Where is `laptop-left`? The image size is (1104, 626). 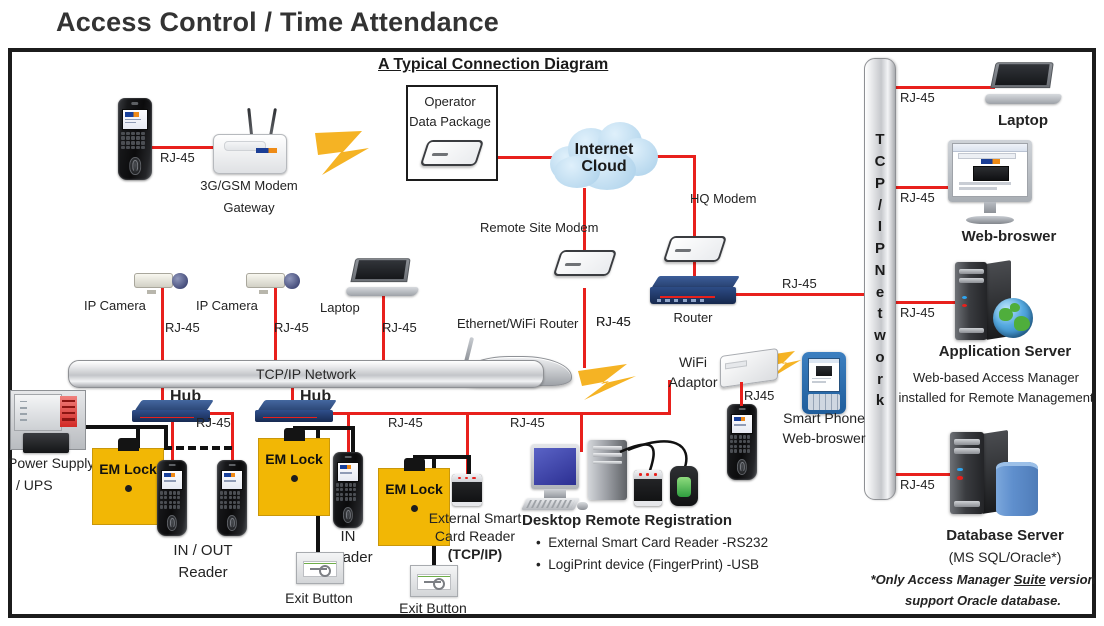
laptop-left is located at coordinates (382, 277).